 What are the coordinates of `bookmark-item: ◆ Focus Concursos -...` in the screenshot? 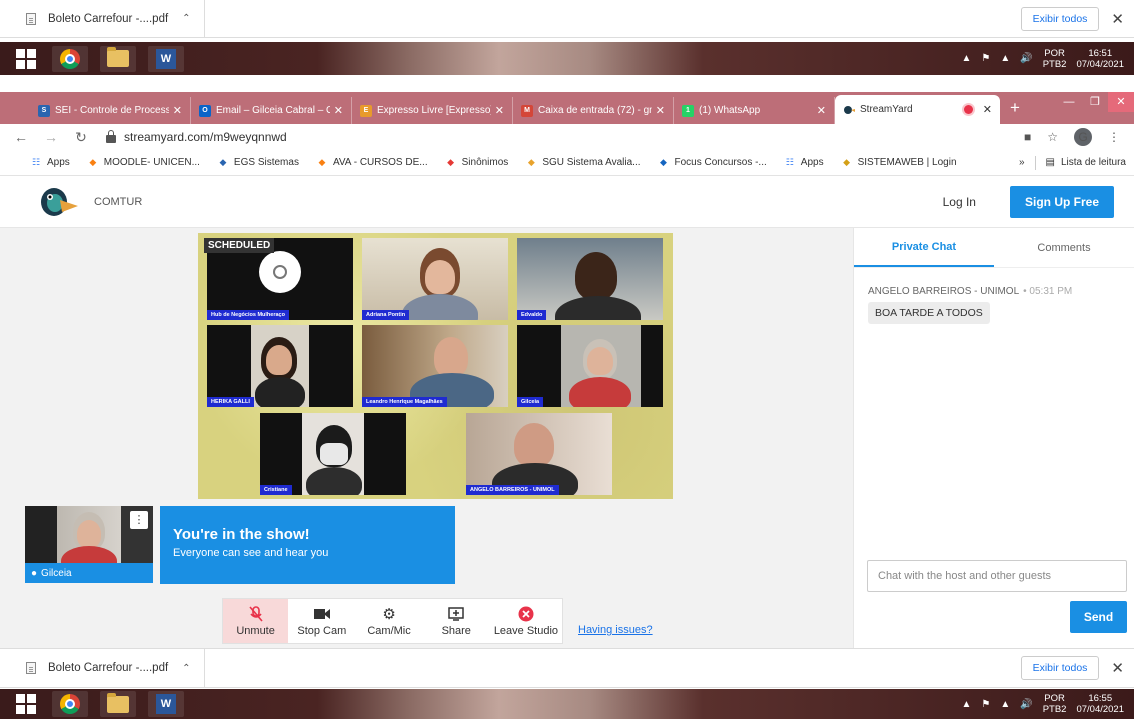 It's located at (712, 163).